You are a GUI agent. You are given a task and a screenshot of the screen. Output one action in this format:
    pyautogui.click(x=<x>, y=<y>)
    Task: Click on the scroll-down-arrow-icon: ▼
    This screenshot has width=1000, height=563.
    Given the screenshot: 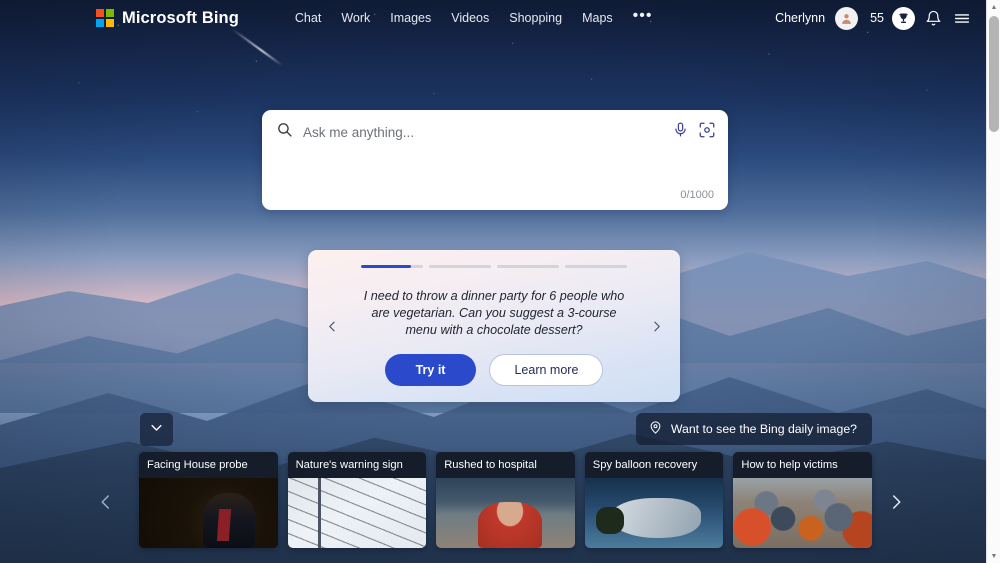 What is the action you would take?
    pyautogui.click(x=993, y=556)
    